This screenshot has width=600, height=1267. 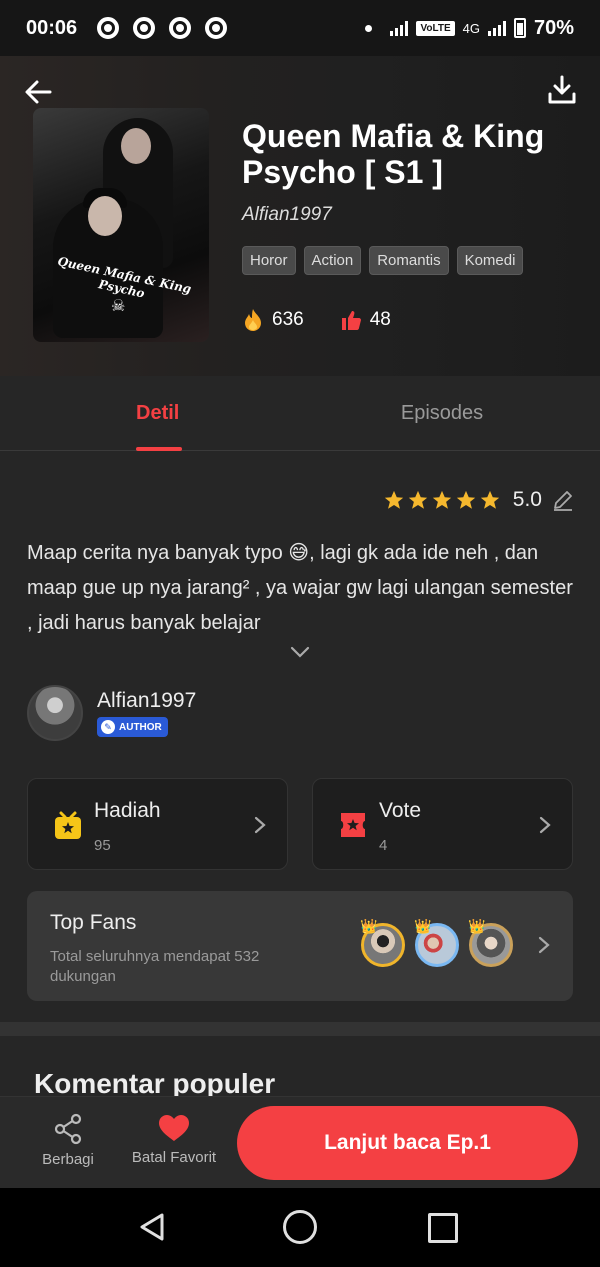 I want to click on vote-ticket-icon, so click(x=353, y=825).